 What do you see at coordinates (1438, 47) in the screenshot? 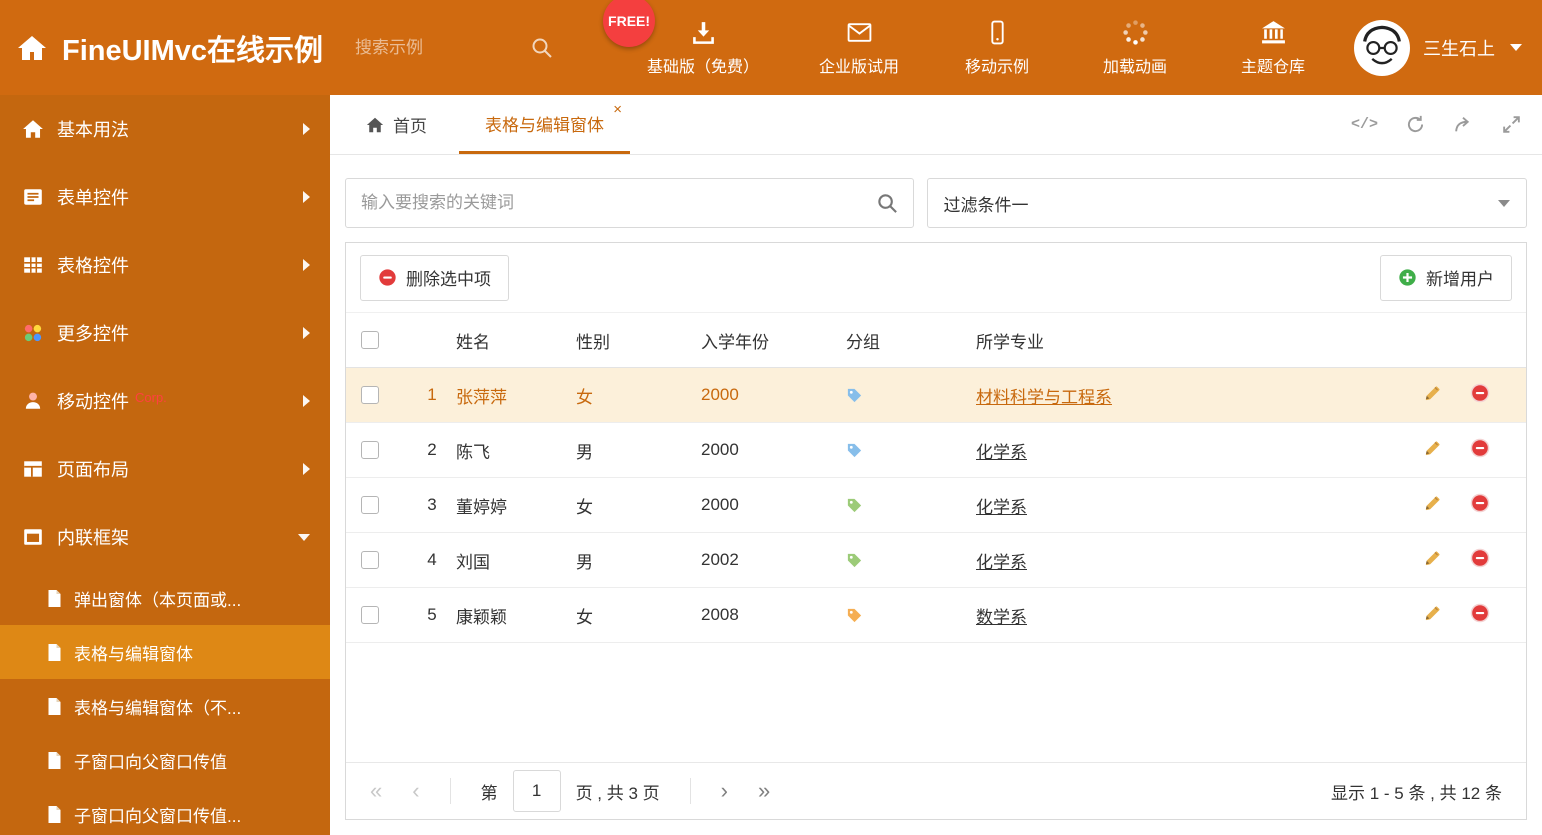
I see `user-menu: 三生石上` at bounding box center [1438, 47].